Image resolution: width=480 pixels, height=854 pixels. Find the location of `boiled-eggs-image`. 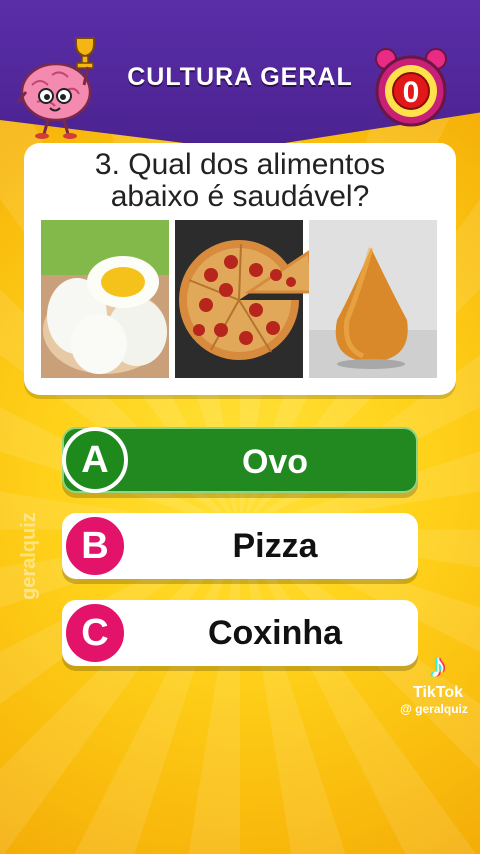

boiled-eggs-image is located at coordinates (105, 299).